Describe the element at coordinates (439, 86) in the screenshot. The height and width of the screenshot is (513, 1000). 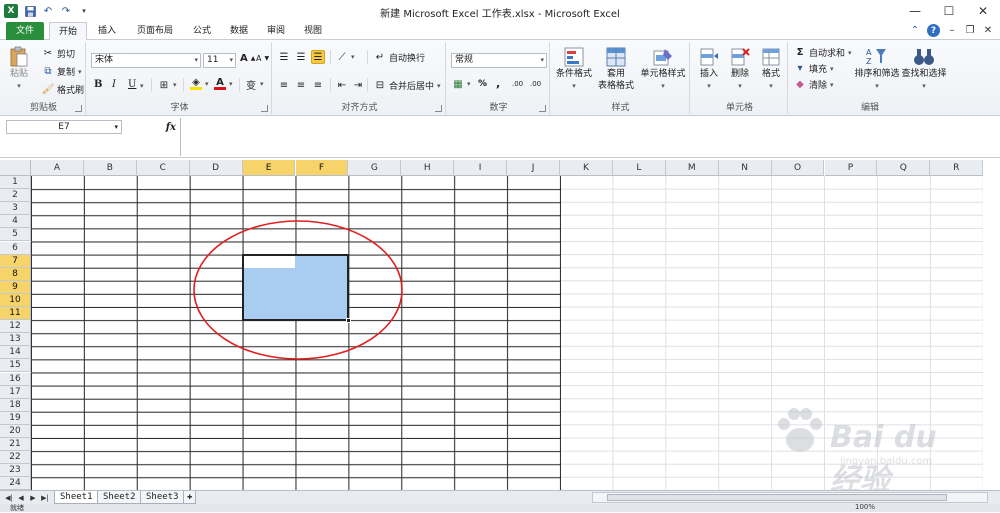
I see `merge-dropdown-icon: ▾` at that location.